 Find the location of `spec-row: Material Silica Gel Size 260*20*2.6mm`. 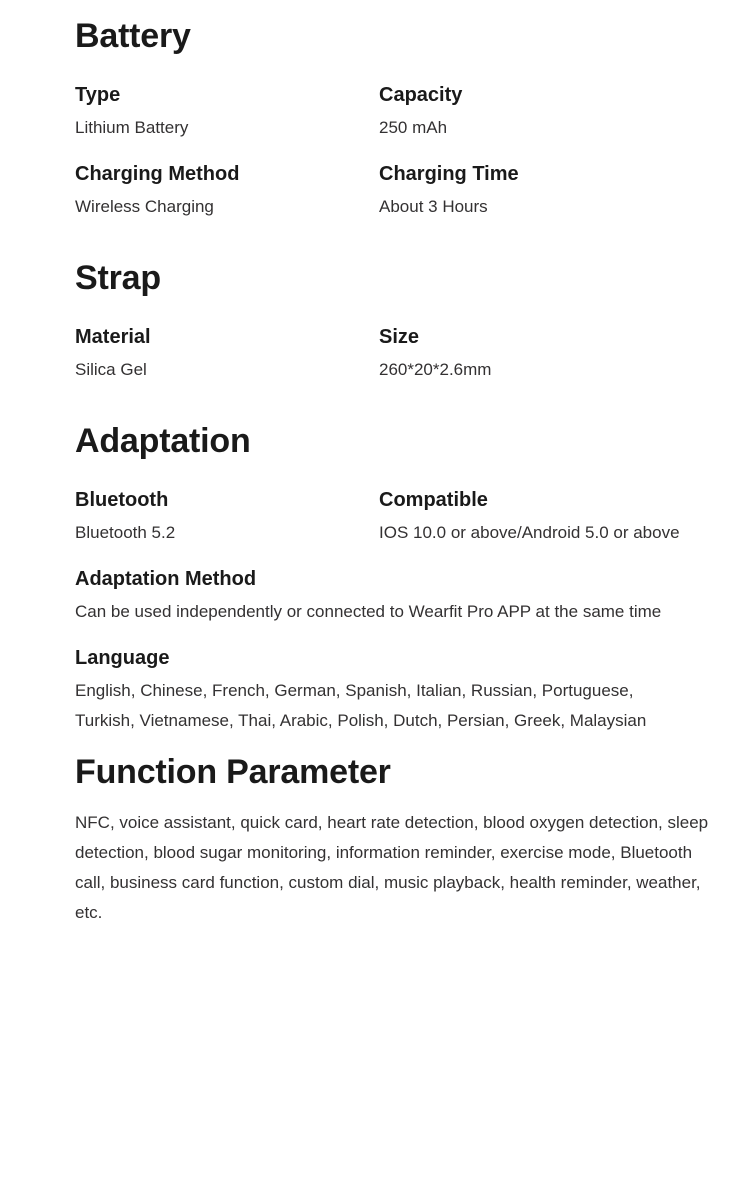

spec-row: Material Silica Gel Size 260*20*2.6mm is located at coordinates (392, 354).